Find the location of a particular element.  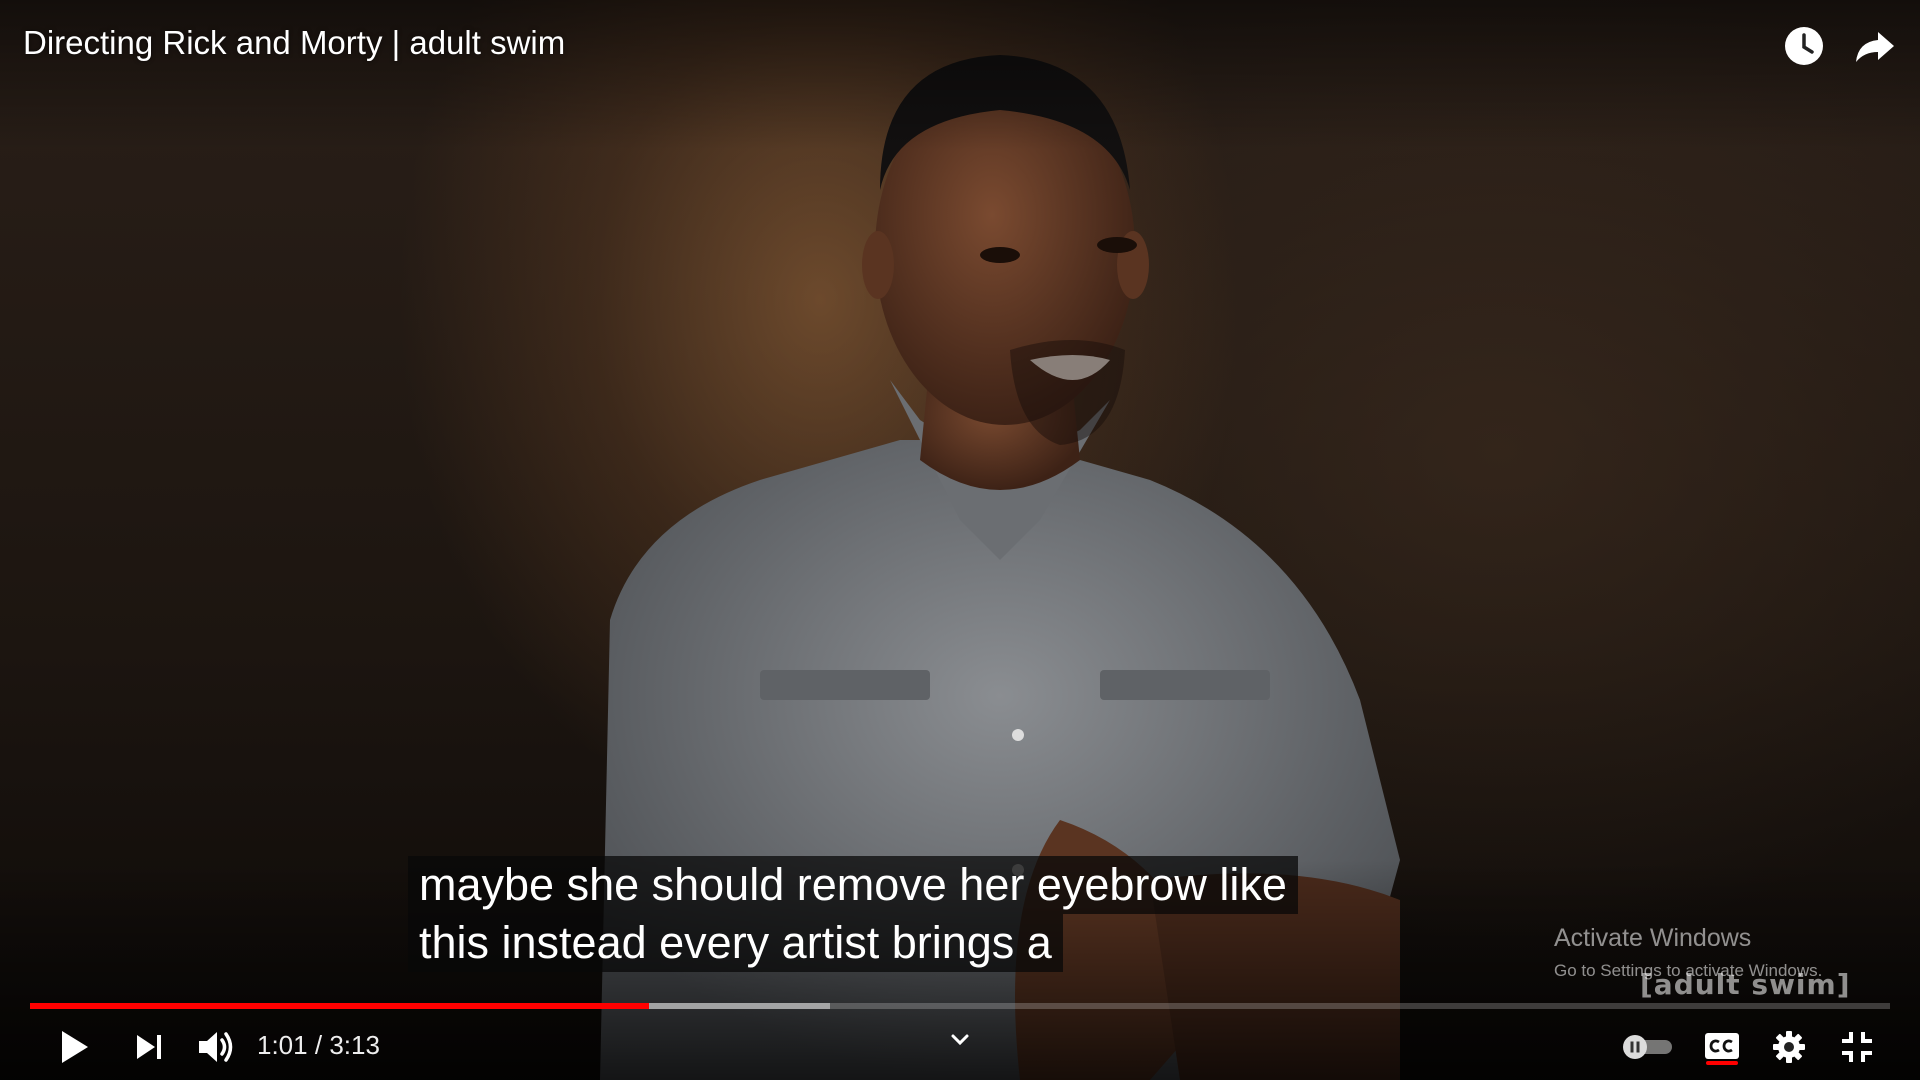

next-button is located at coordinates (150, 1047).